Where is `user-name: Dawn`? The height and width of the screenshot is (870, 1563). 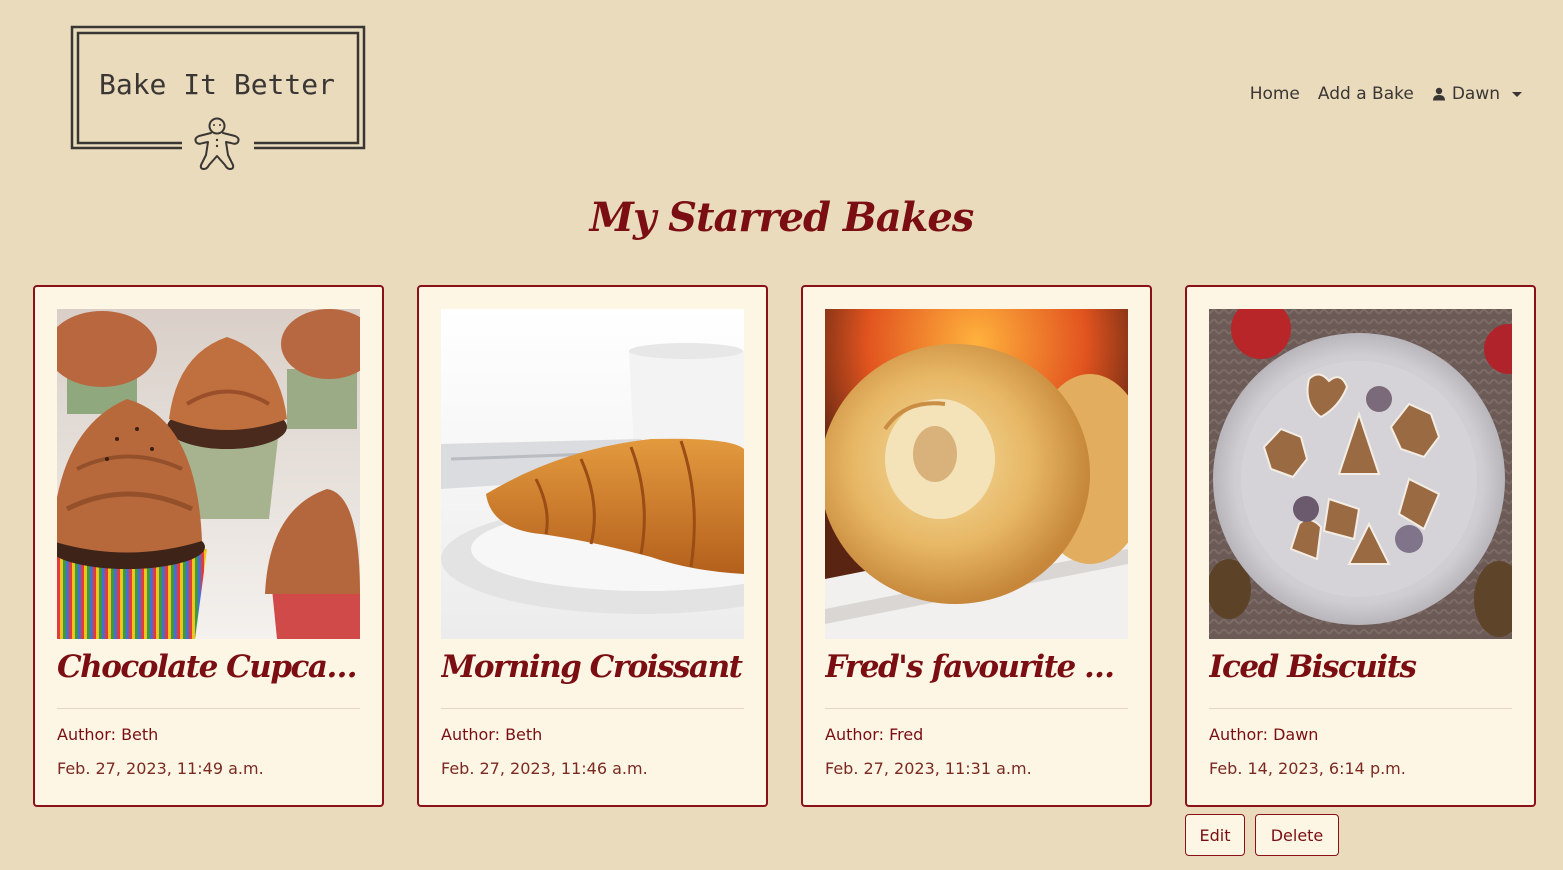
user-name: Dawn is located at coordinates (1475, 94).